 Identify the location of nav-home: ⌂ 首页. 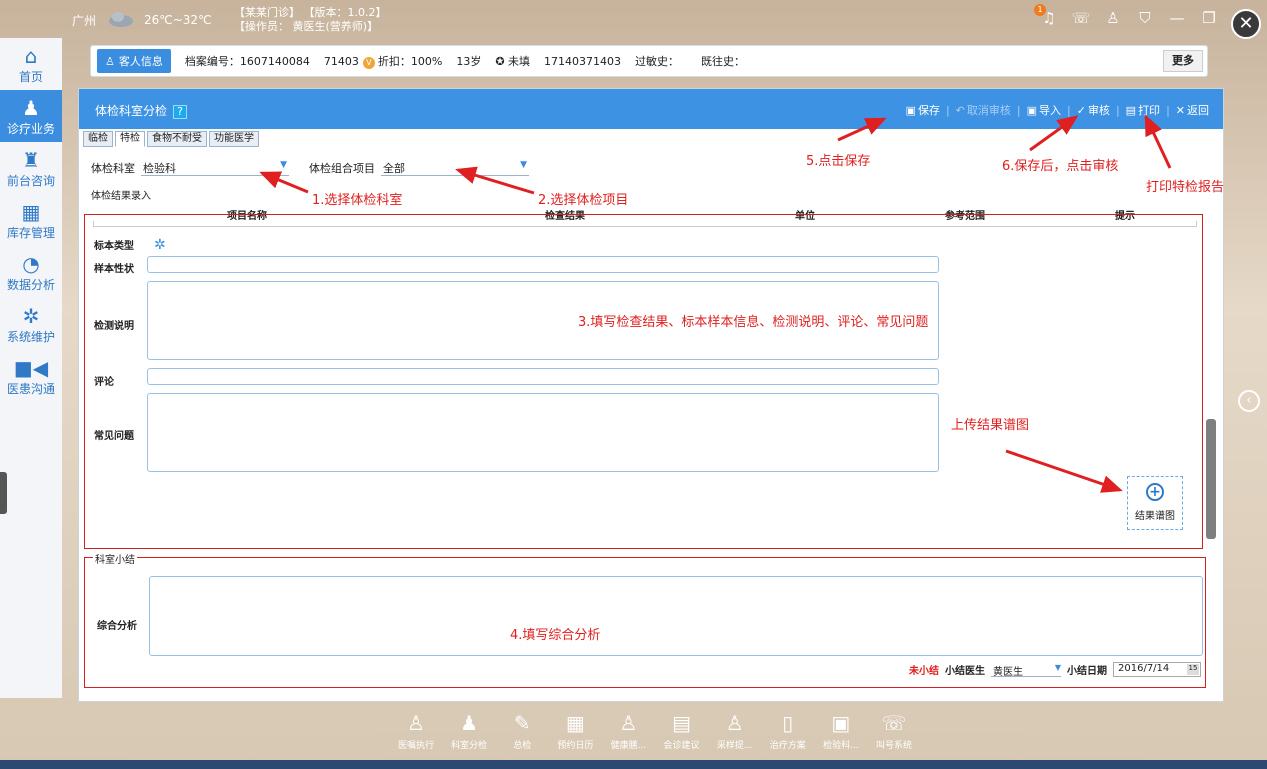
(31, 64).